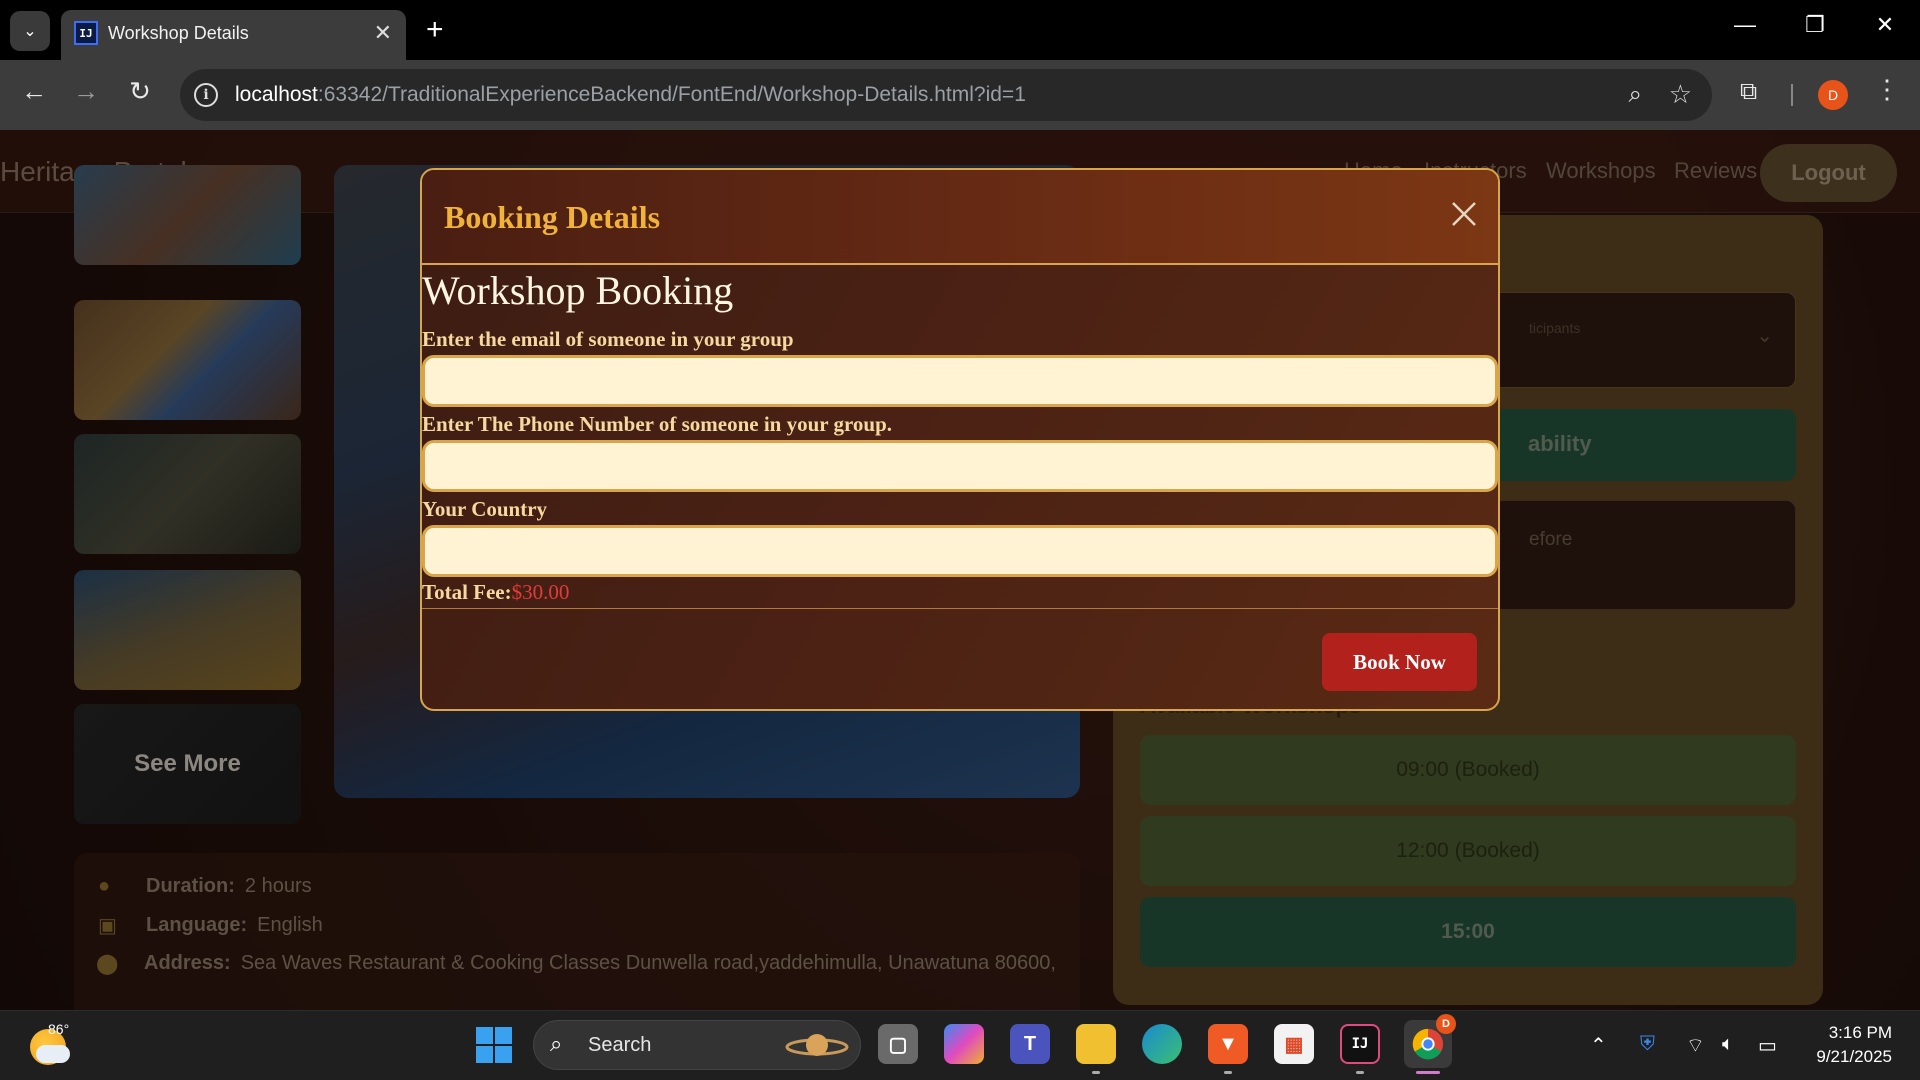 This screenshot has height=1080, width=1920. I want to click on profile-avatar: D, so click(1833, 95).